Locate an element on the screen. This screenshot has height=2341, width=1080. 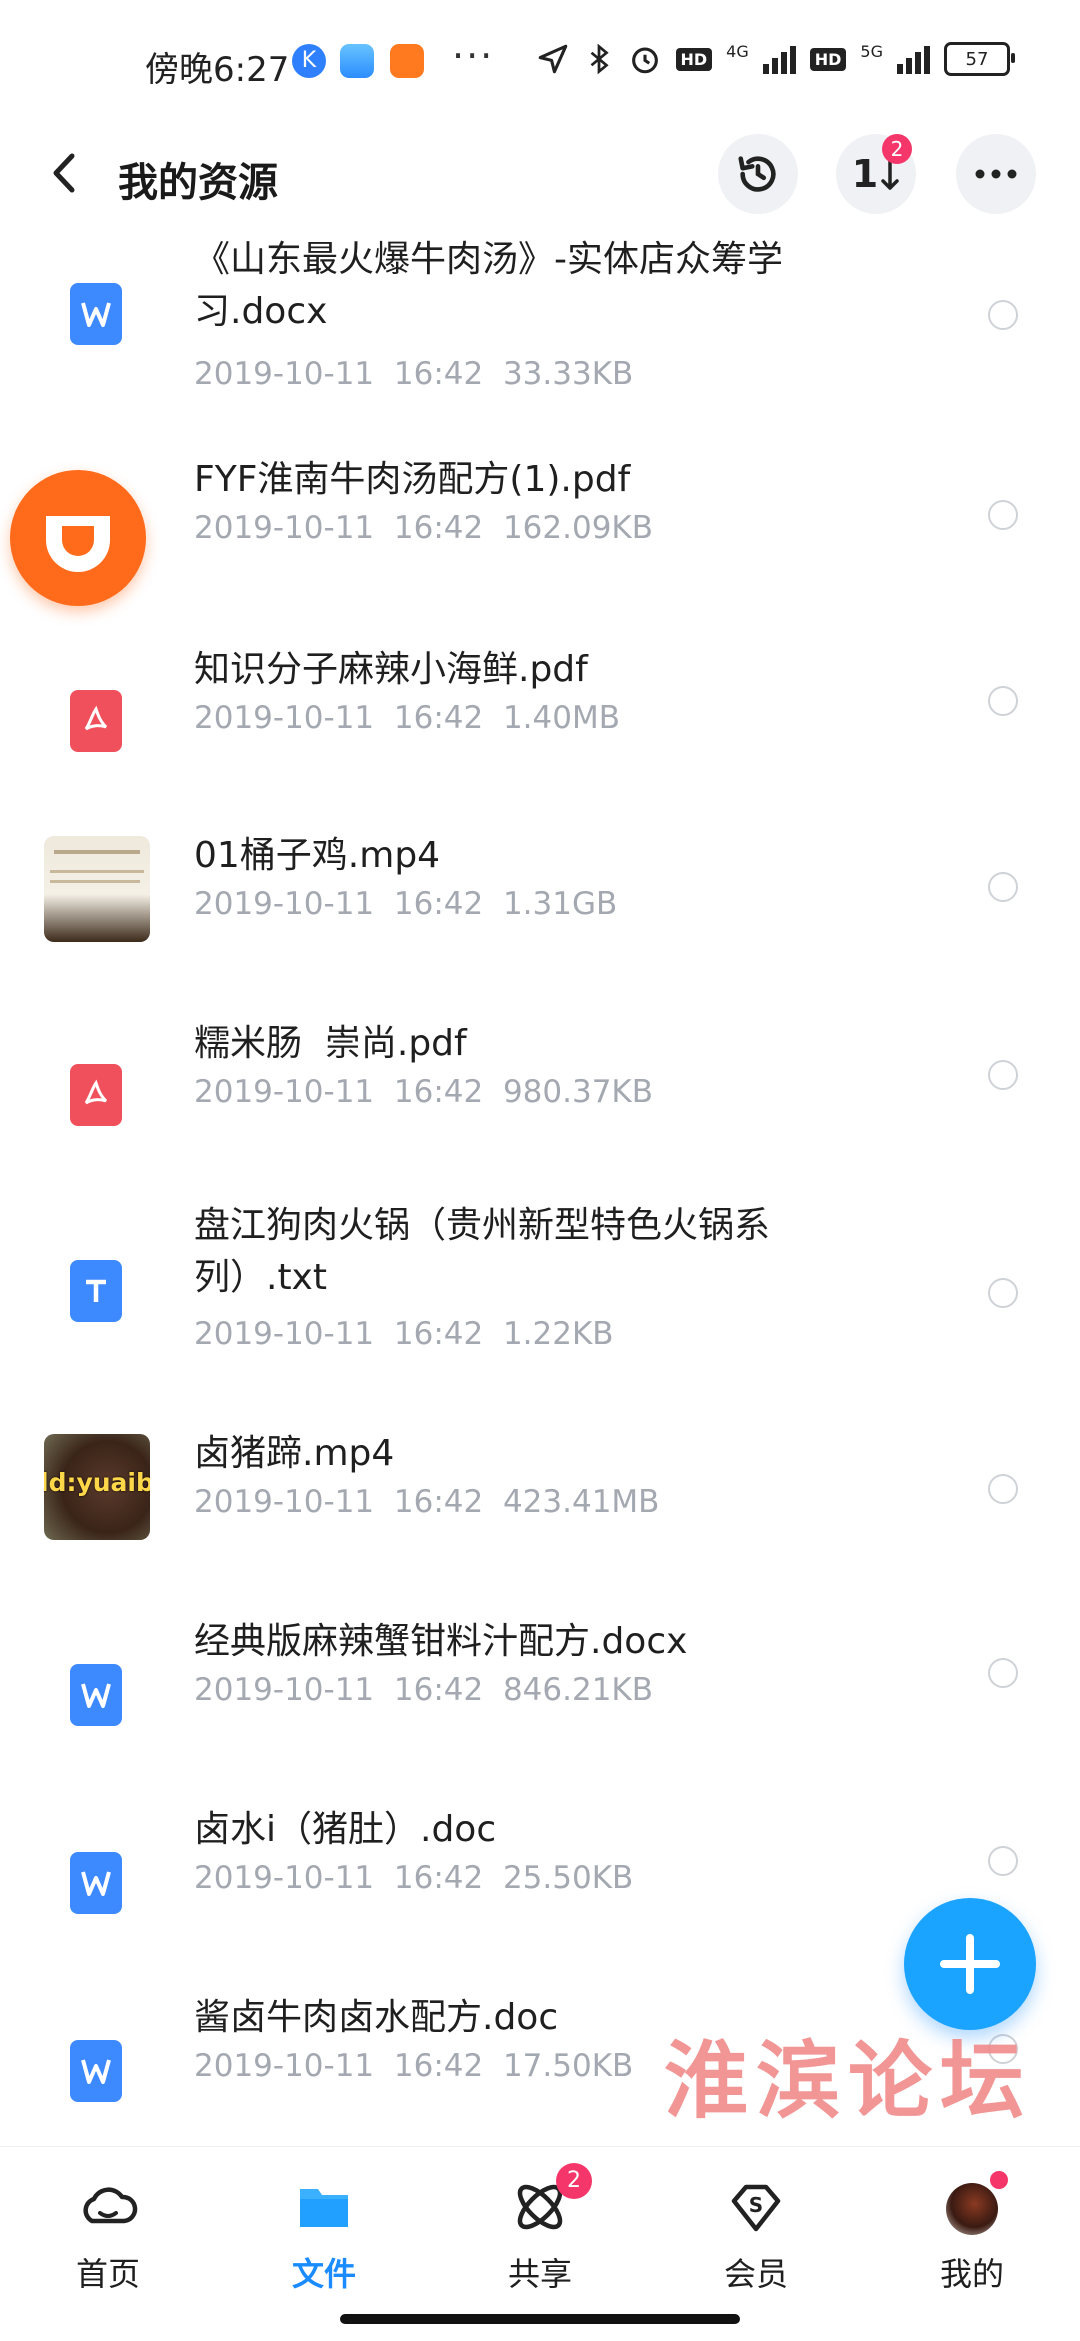
app-k-icon: K is located at coordinates (309, 61).